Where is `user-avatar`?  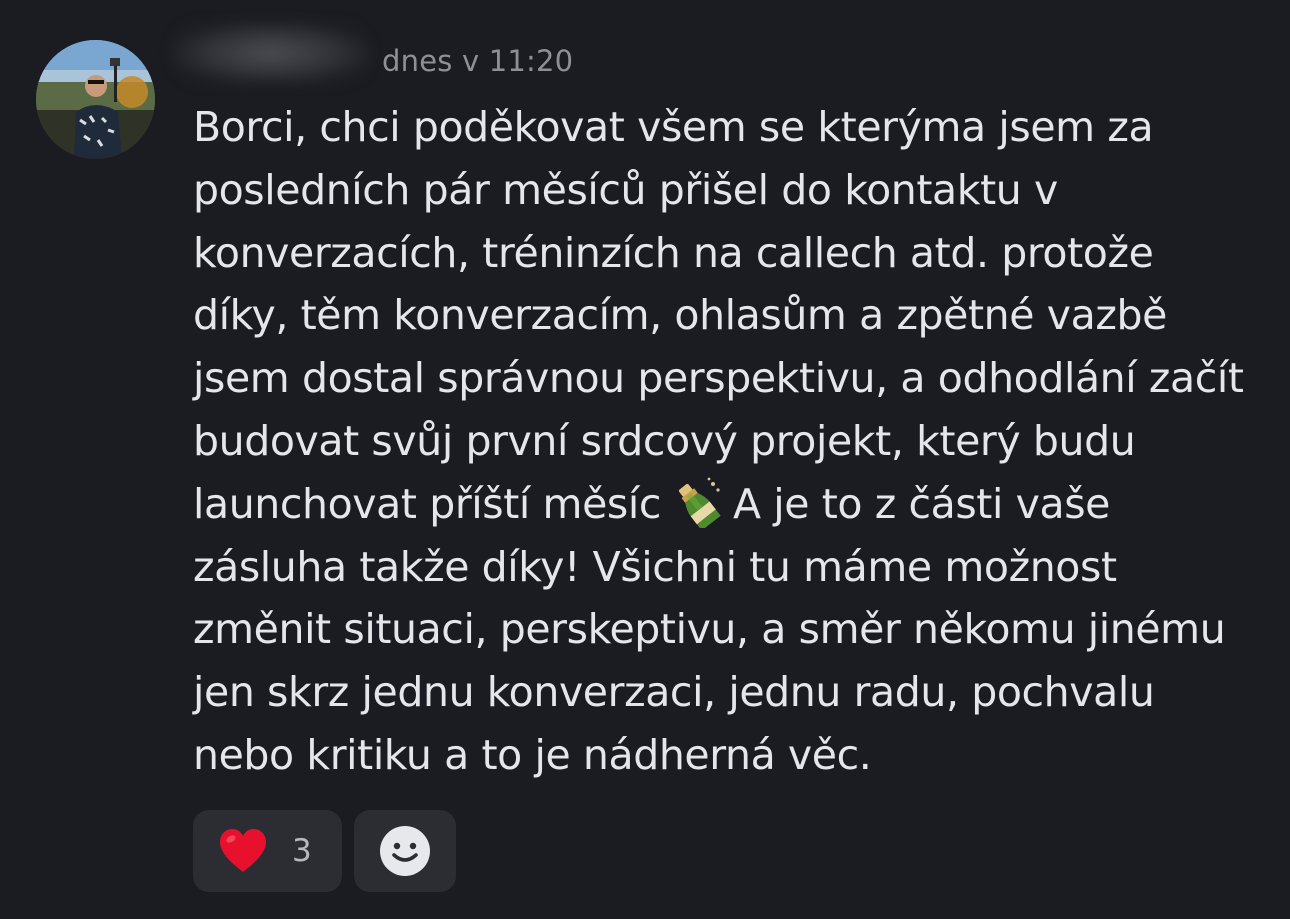 user-avatar is located at coordinates (95, 99).